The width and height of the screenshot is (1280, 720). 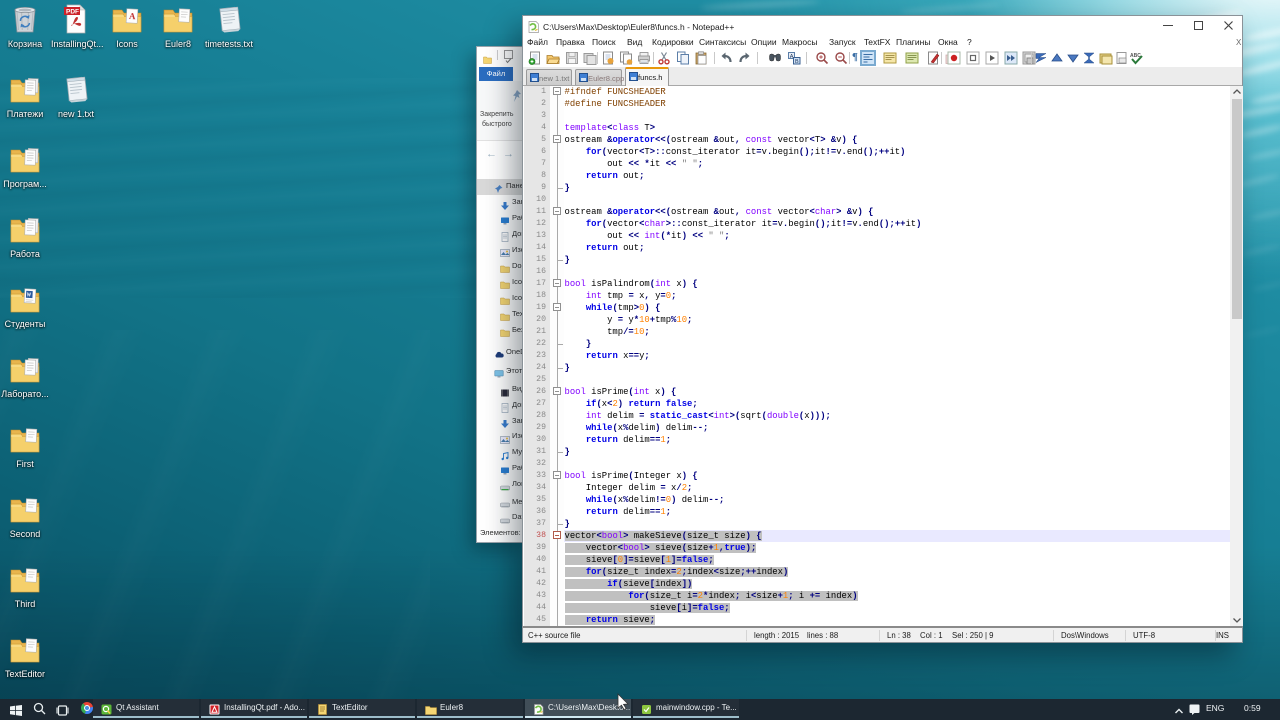 I want to click on svg-text: А, so click(x=133, y=16).